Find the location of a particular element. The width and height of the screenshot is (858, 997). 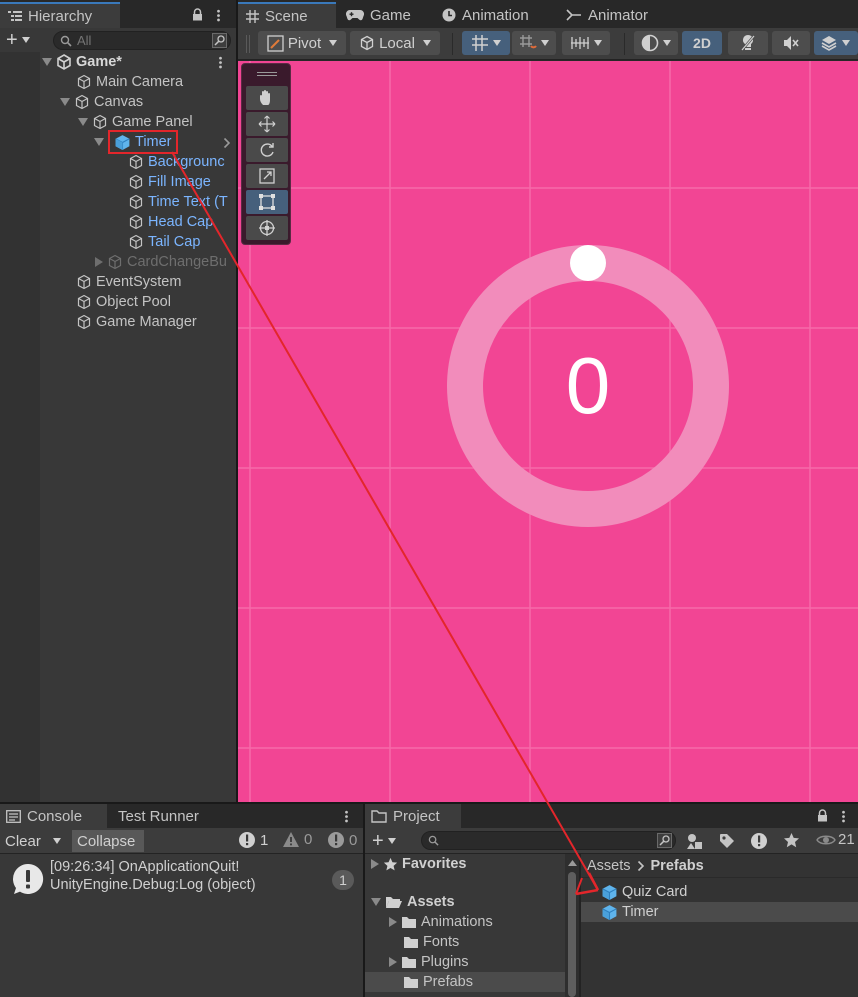

hierarchy-item-tail-cap: Tail Cap is located at coordinates (164, 242).